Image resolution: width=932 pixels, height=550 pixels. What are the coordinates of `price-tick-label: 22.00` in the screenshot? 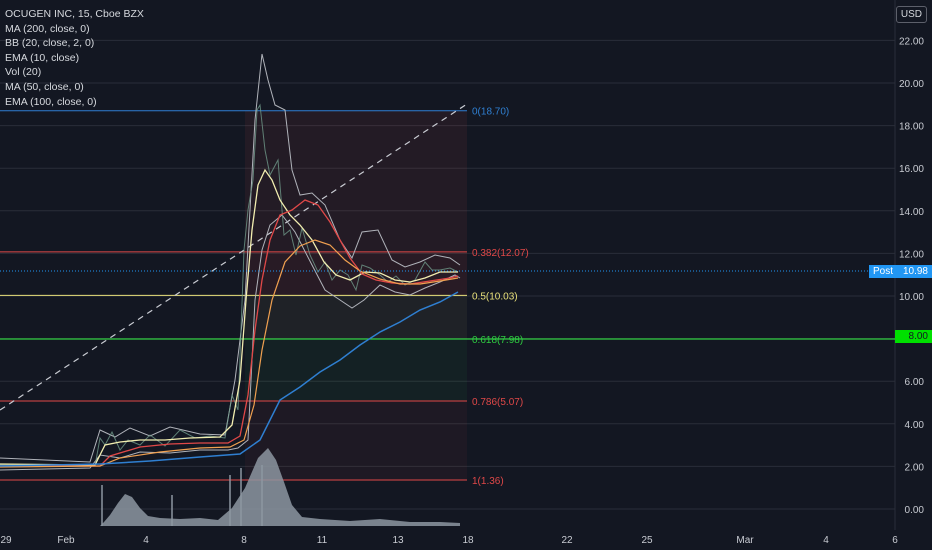 It's located at (911, 41).